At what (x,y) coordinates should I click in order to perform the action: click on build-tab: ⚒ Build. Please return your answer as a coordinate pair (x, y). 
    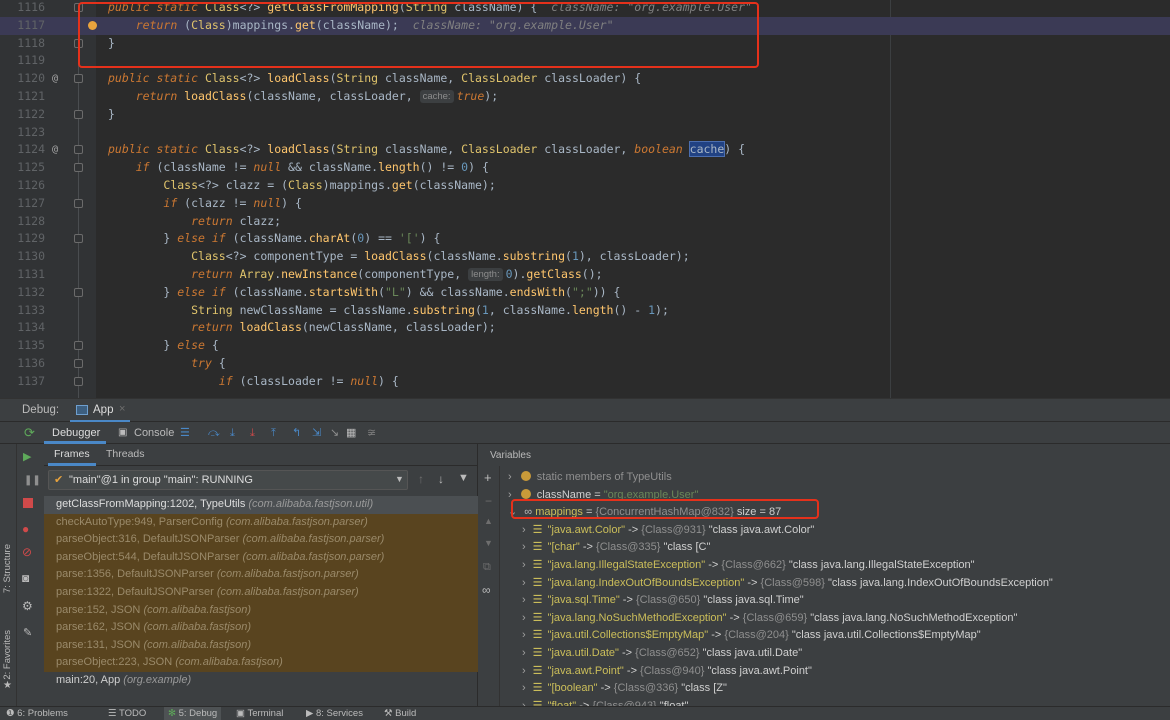
    Looking at the image, I should click on (400, 713).